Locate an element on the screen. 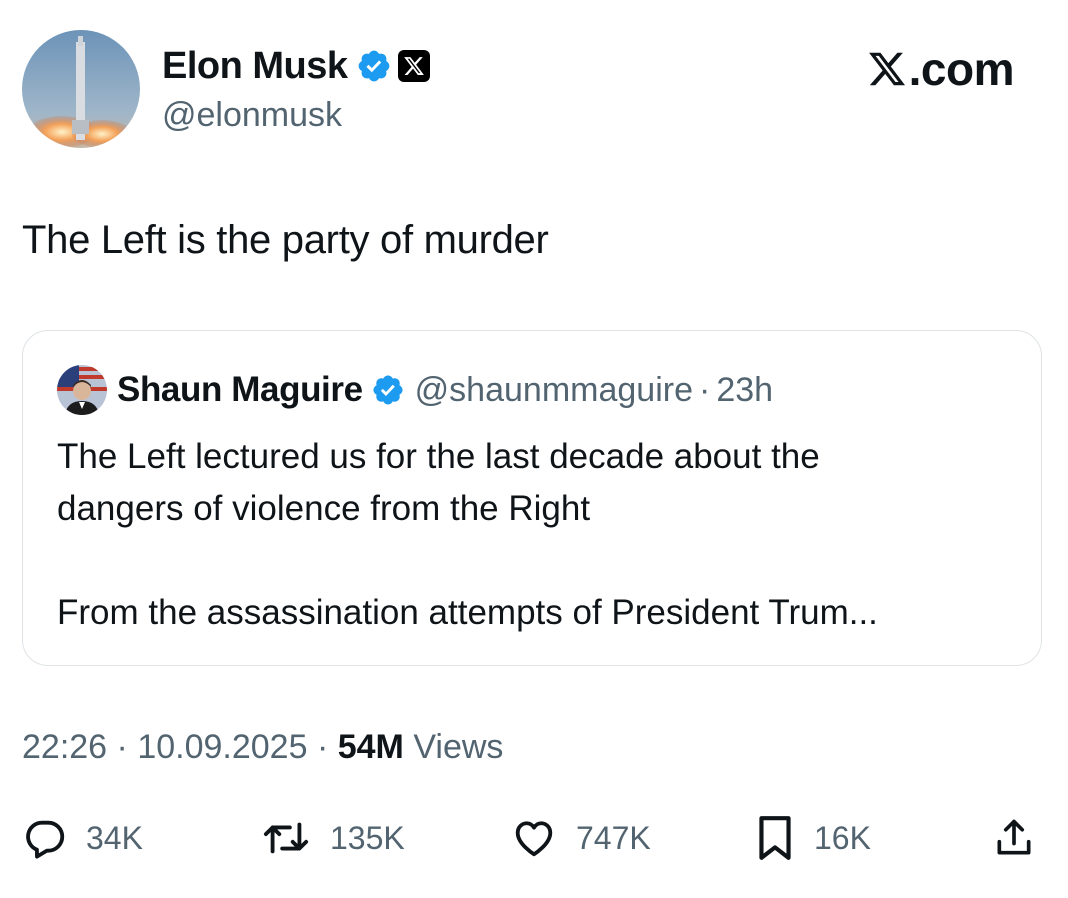  x-com-brand: .com is located at coordinates (941, 69).